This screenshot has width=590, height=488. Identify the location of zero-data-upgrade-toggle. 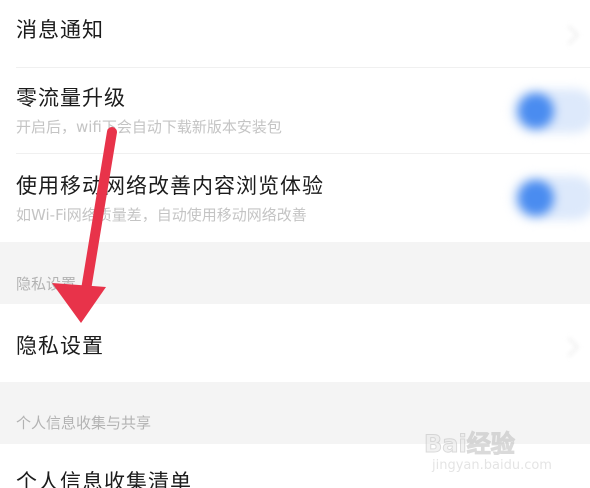
(551, 111).